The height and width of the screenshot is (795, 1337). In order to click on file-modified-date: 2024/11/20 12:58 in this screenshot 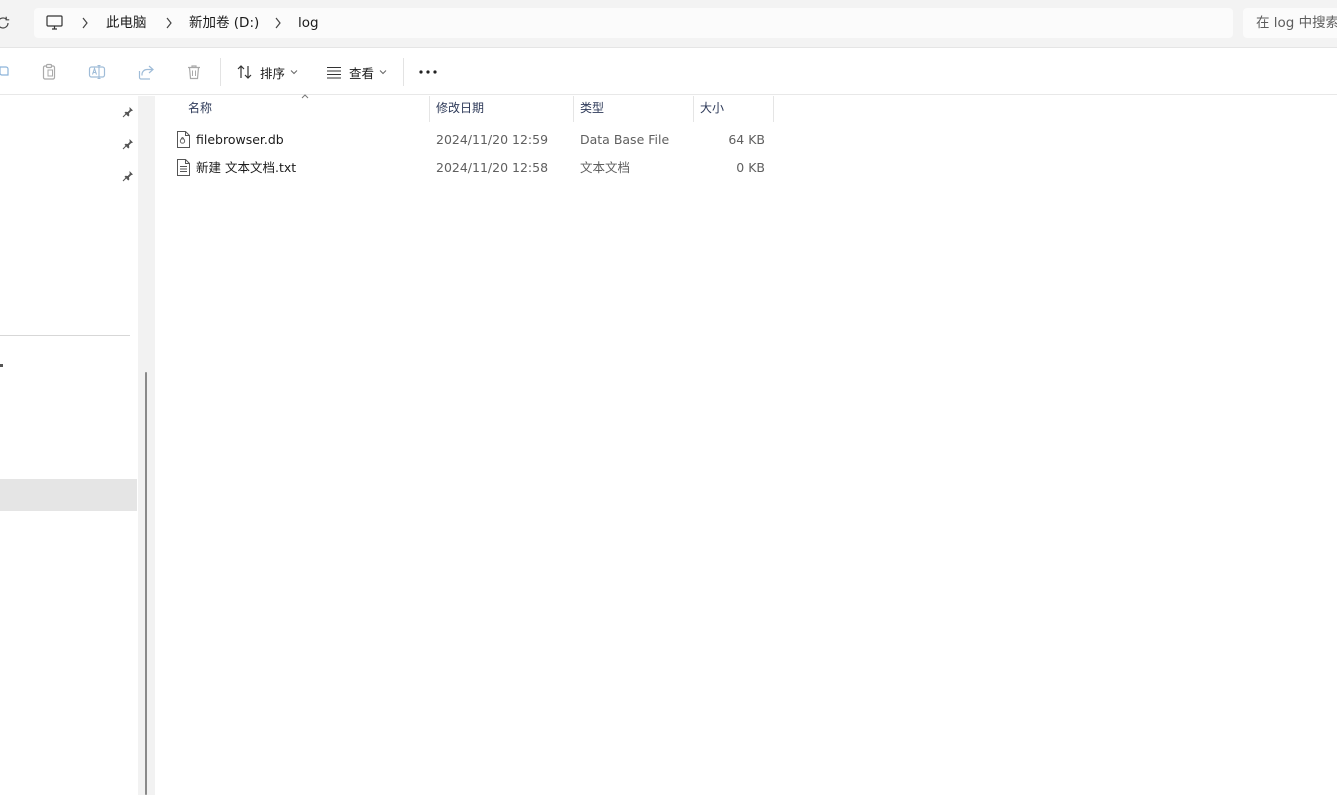, I will do `click(492, 167)`.